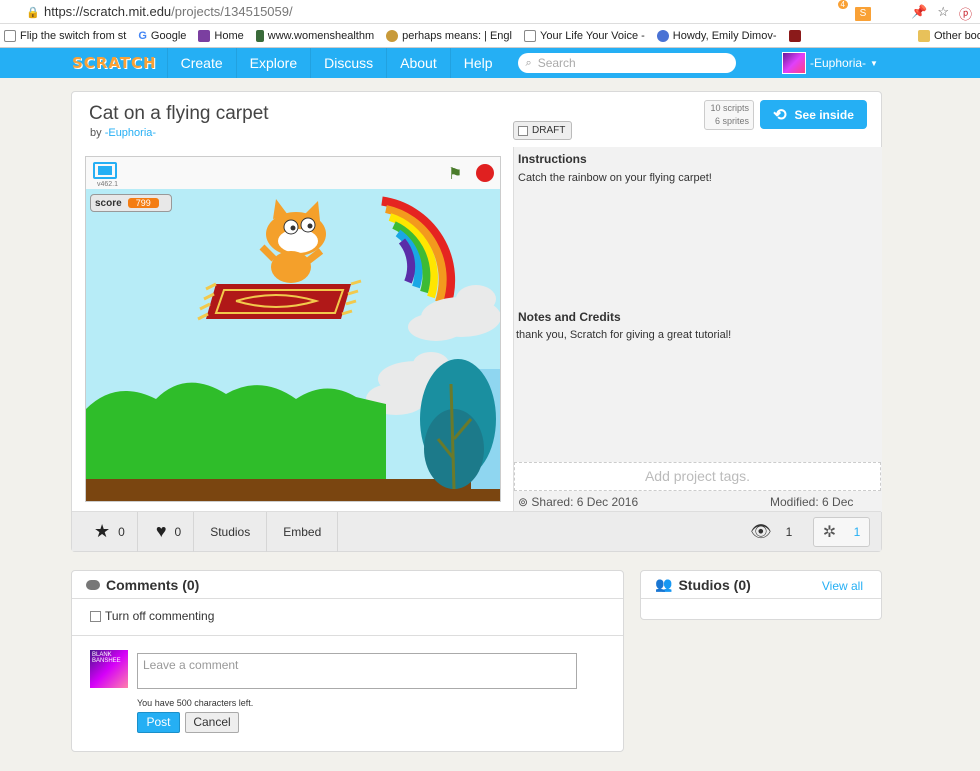 The image size is (980, 771). I want to click on bookmark-item: G Google, so click(162, 36).